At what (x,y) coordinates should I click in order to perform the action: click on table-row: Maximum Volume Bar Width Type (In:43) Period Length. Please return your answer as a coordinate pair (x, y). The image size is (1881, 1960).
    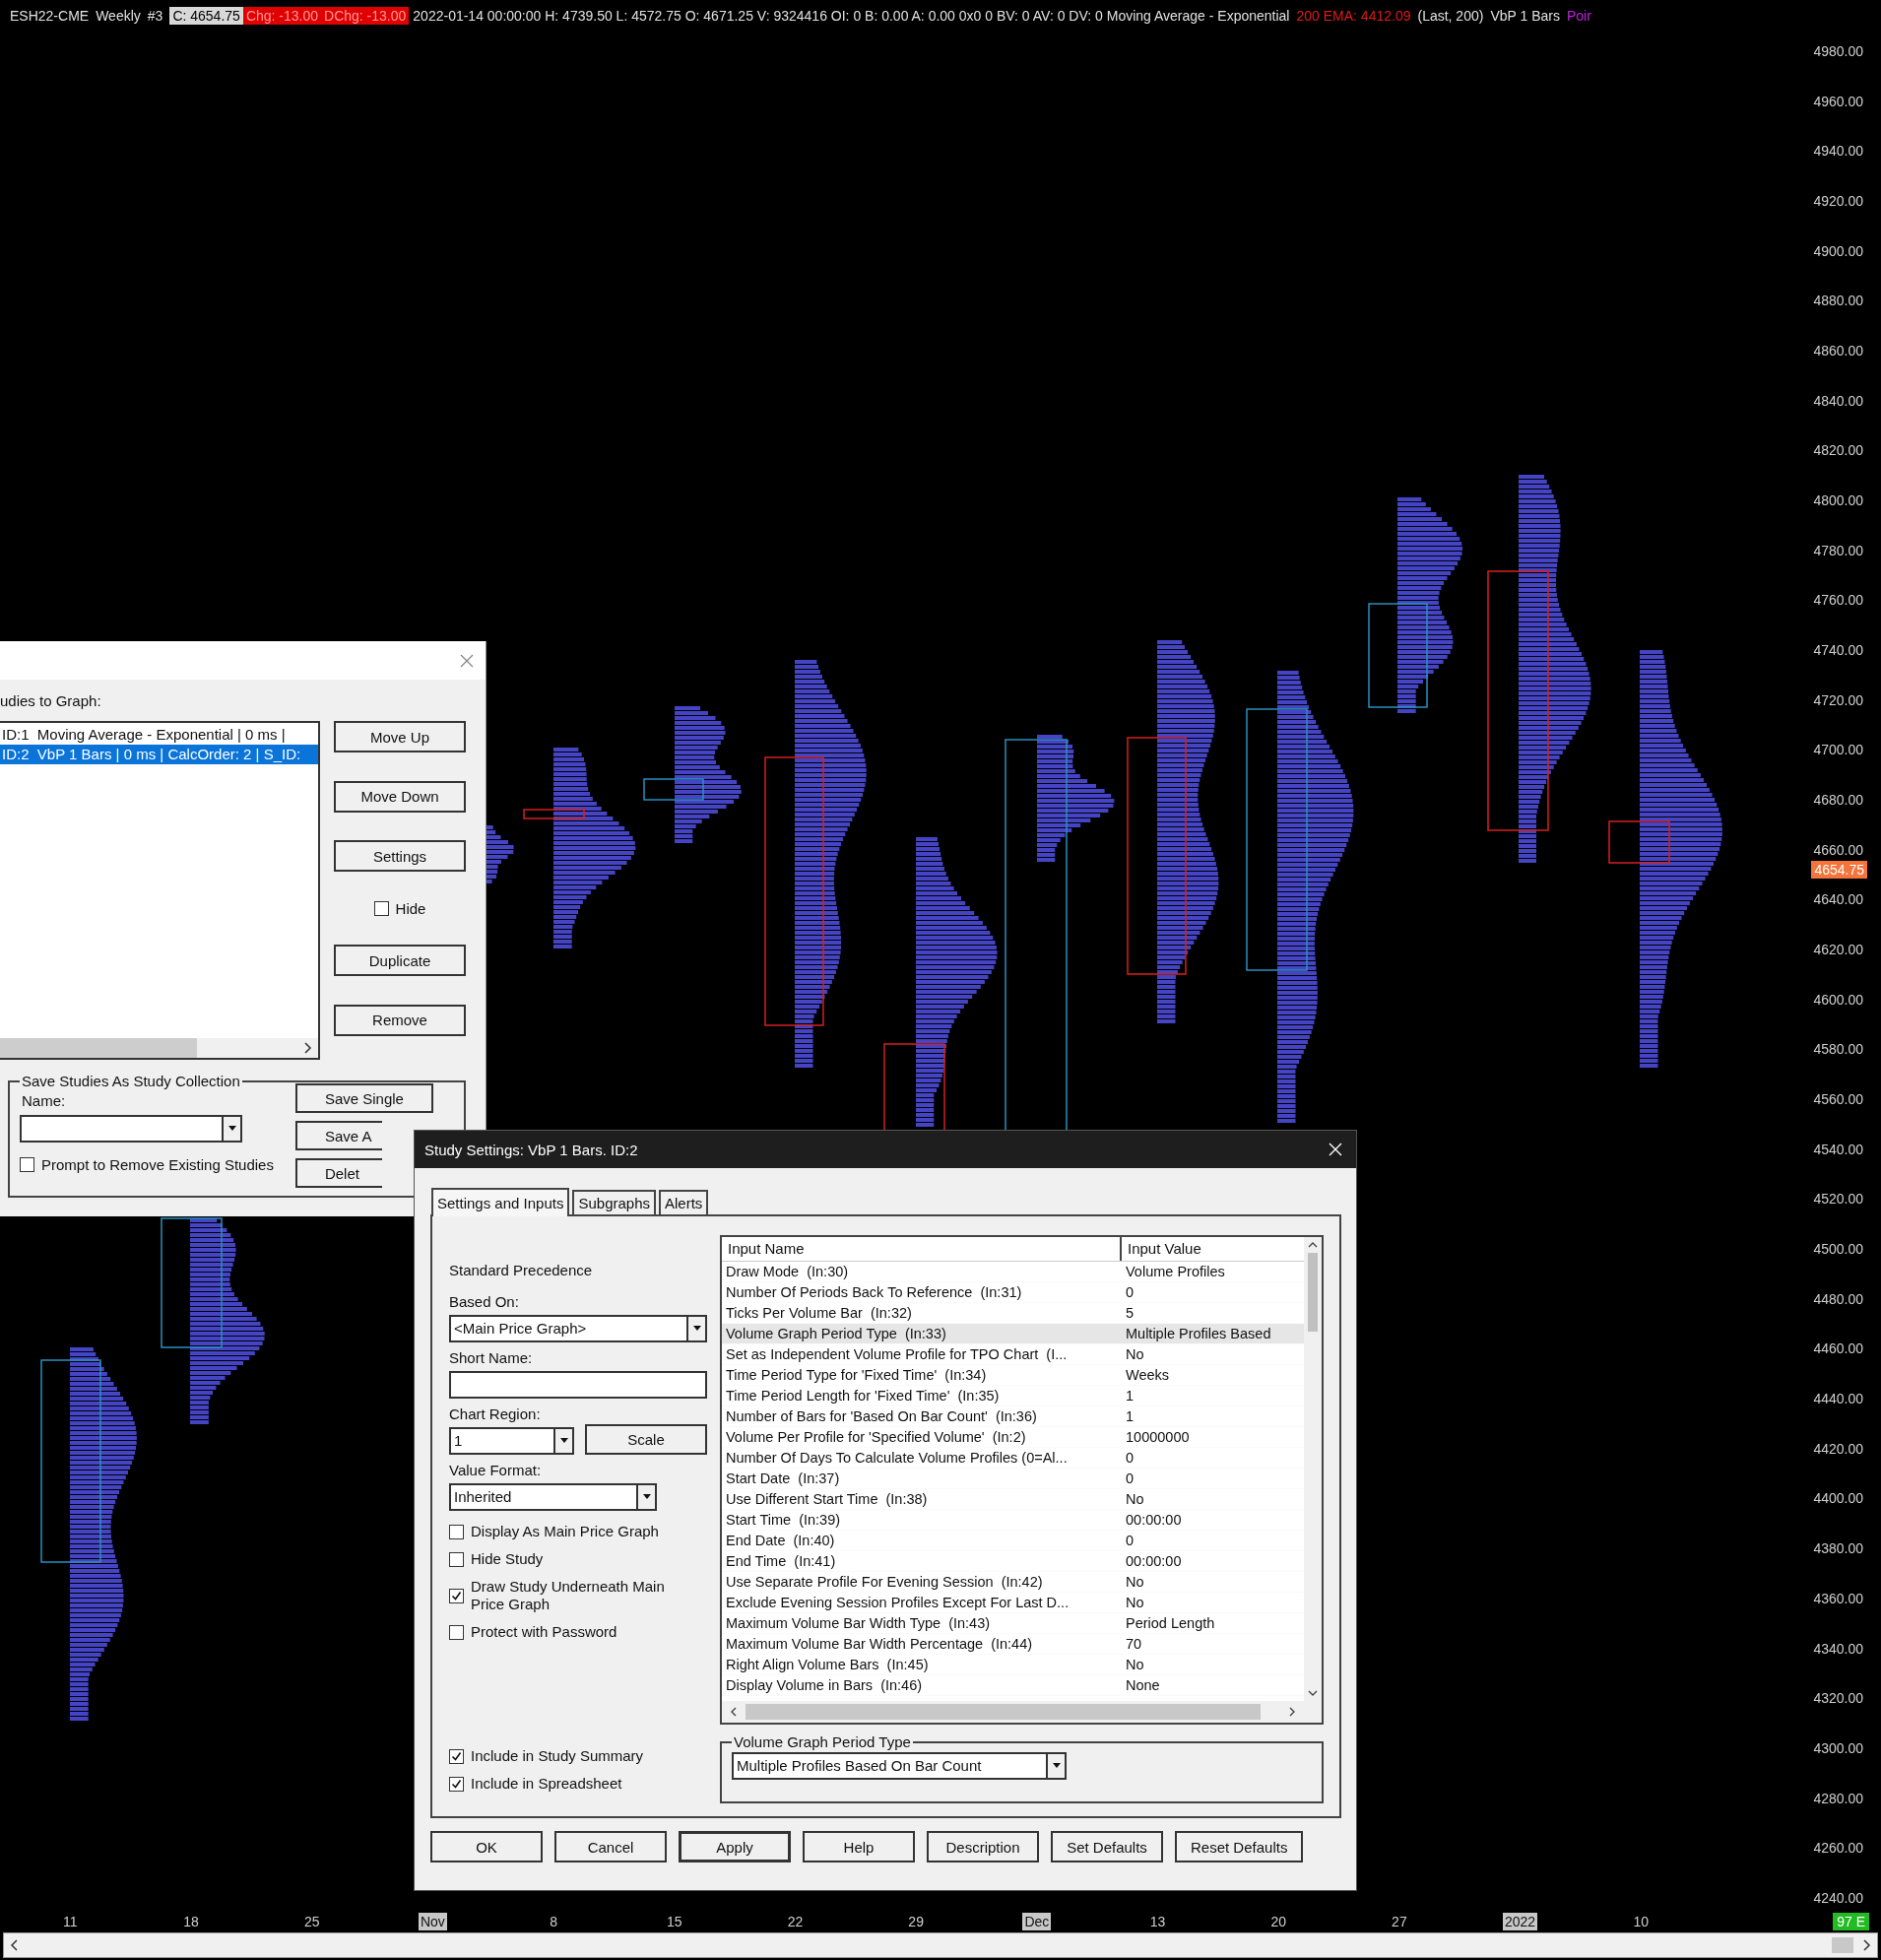
    Looking at the image, I should click on (1013, 1624).